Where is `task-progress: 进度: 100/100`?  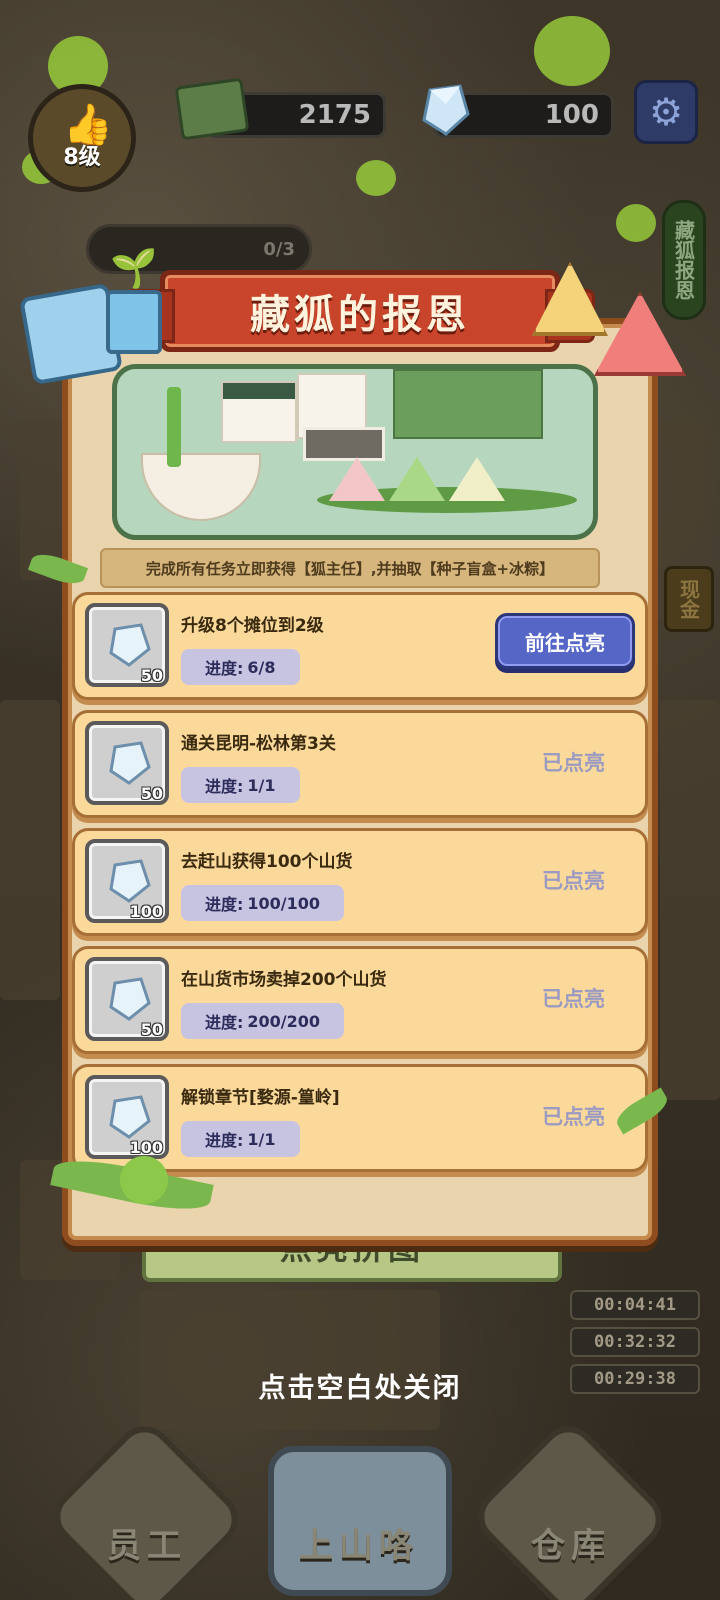 task-progress: 进度: 100/100 is located at coordinates (263, 903).